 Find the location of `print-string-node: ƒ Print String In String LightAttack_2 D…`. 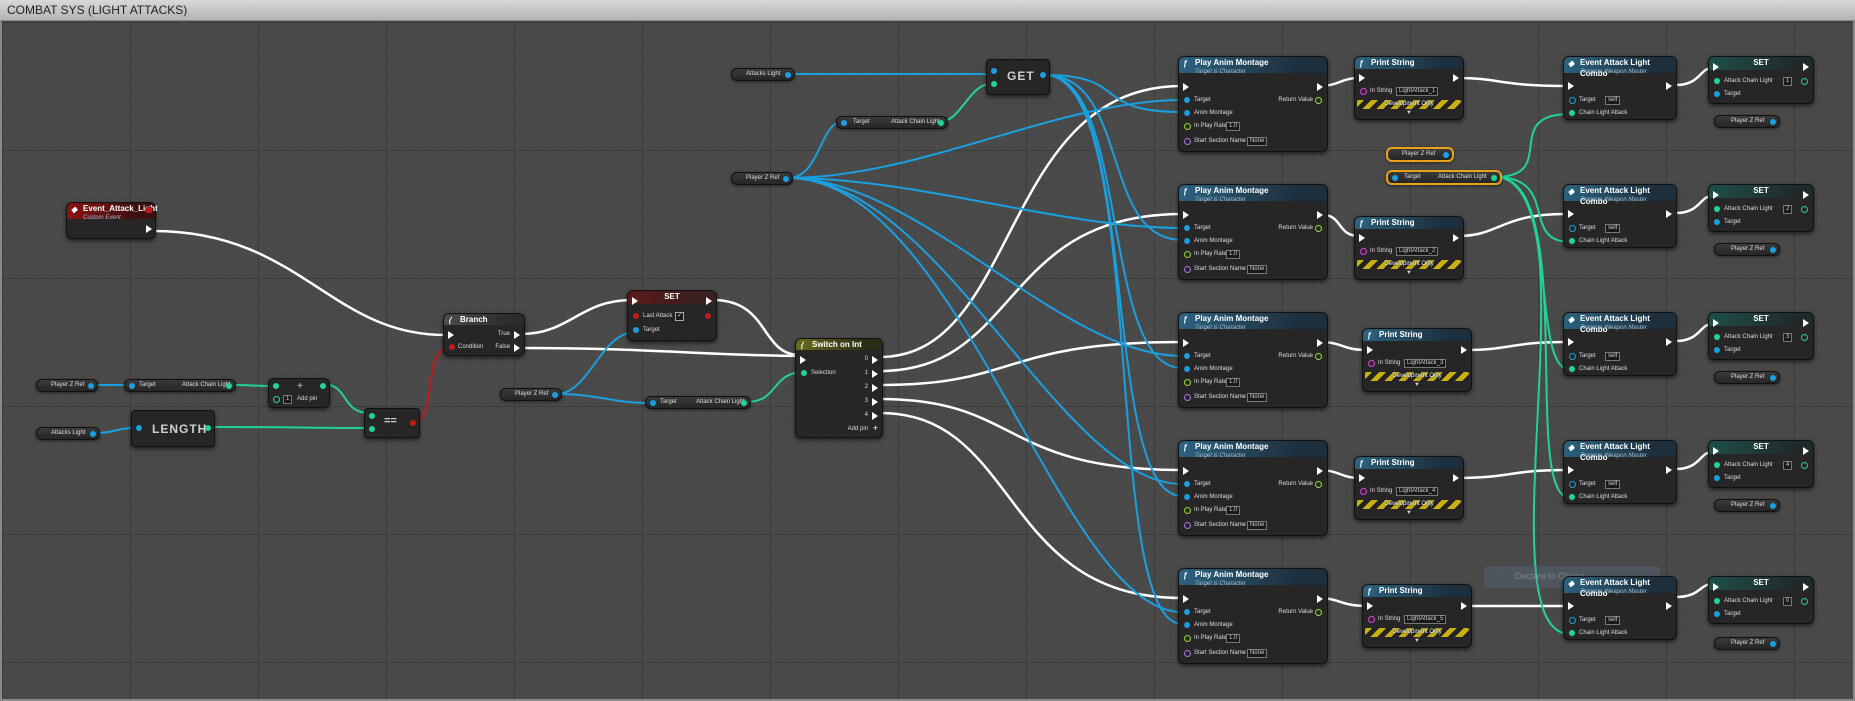

print-string-node: ƒ Print String In String LightAttack_2 D… is located at coordinates (1409, 248).